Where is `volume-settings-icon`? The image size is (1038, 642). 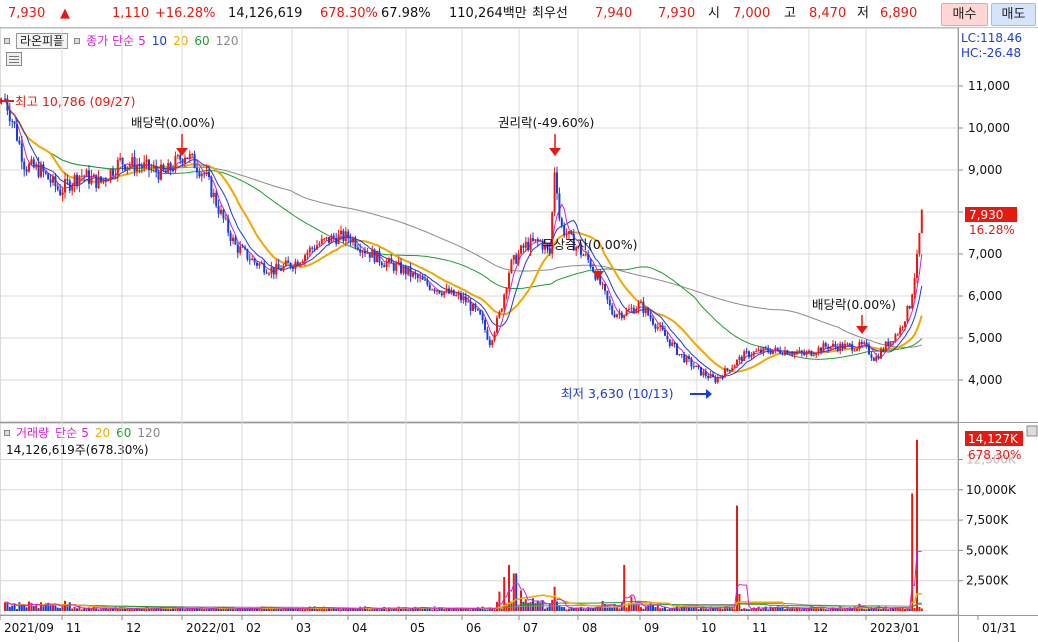
volume-settings-icon is located at coordinates (1032, 431).